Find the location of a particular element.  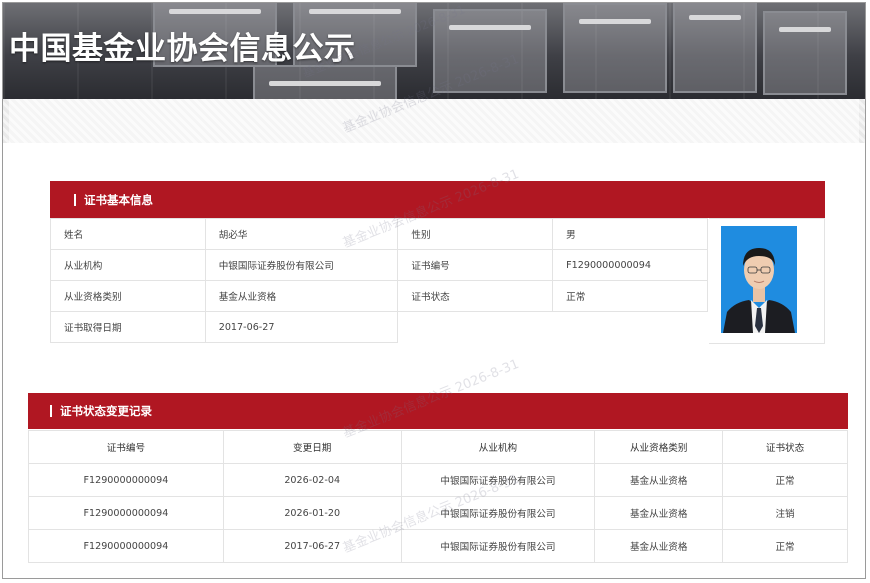

info-row-name: 姓名 胡必华 性别 男 is located at coordinates (379, 234).